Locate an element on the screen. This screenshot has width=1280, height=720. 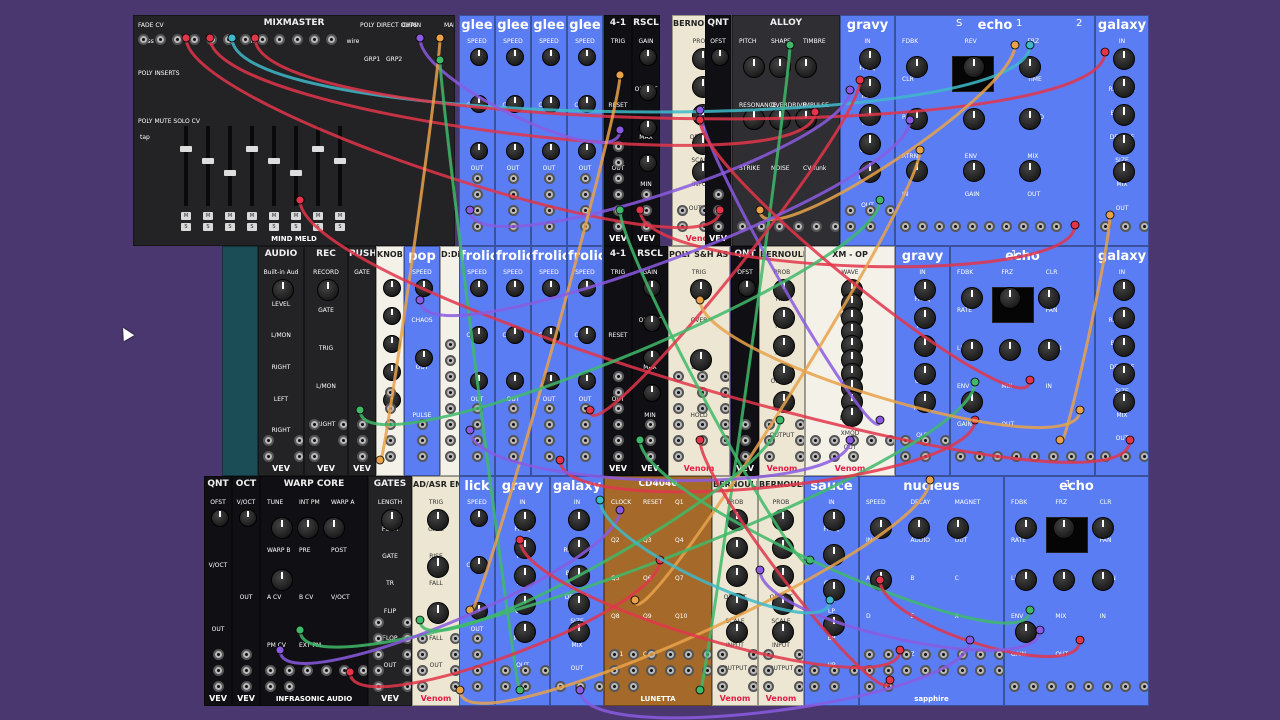
module-qnt2: QNT OFST VEV is located at coordinates (745, 361).